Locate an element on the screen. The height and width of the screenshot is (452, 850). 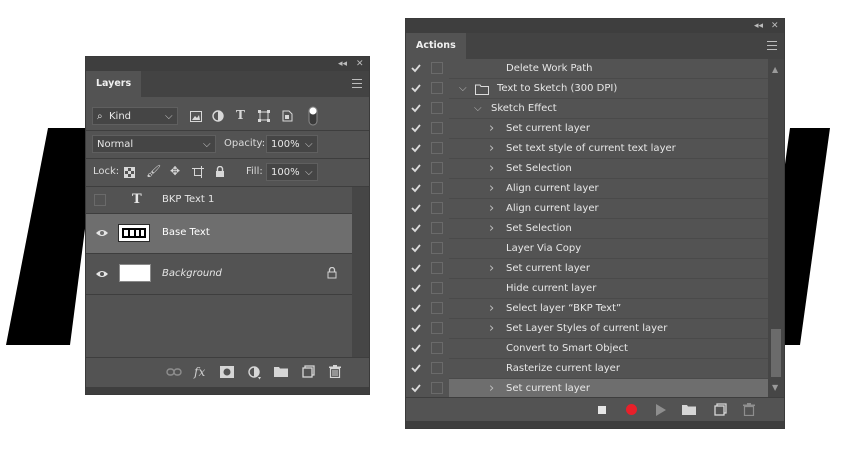
action-row: › Select layer “BKP Text” is located at coordinates (587, 309).